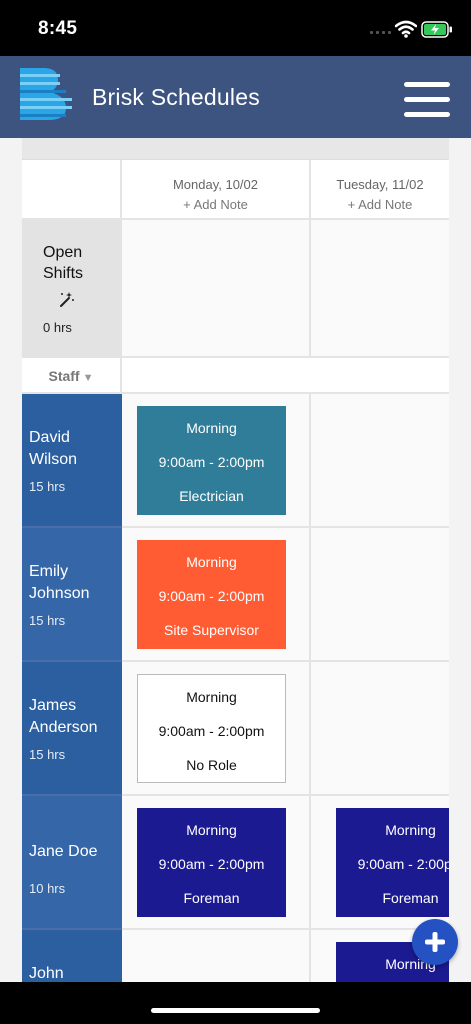  I want to click on employee-name-cell: David Wilson 15 hrs, so click(72, 461).